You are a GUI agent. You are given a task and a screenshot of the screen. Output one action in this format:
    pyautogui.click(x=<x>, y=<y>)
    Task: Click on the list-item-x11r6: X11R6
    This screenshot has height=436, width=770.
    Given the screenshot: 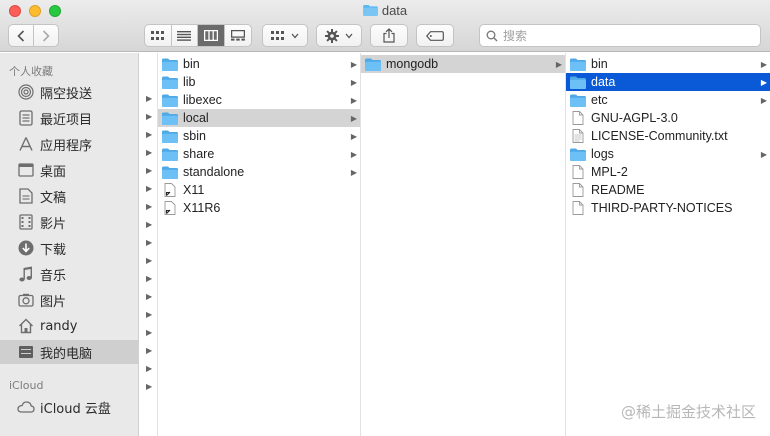 What is the action you would take?
    pyautogui.click(x=259, y=208)
    